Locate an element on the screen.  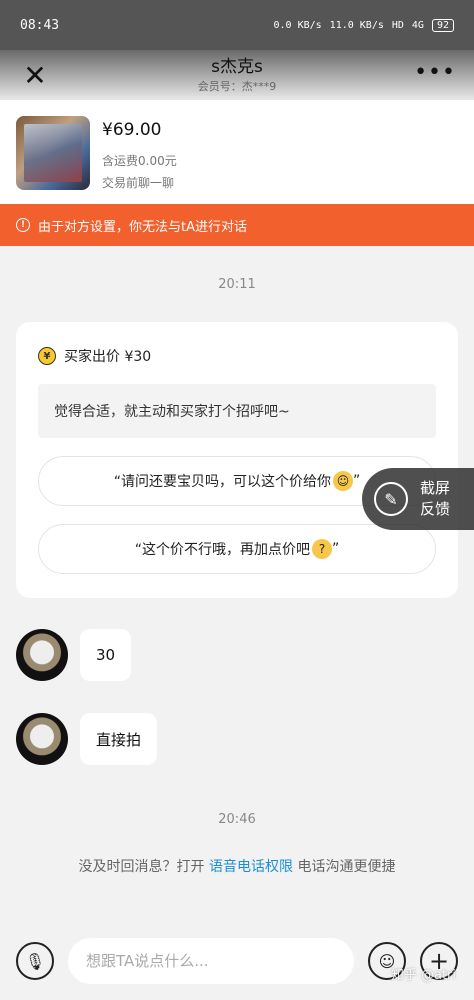
quick-reply-accept-end: ” is located at coordinates (357, 481).